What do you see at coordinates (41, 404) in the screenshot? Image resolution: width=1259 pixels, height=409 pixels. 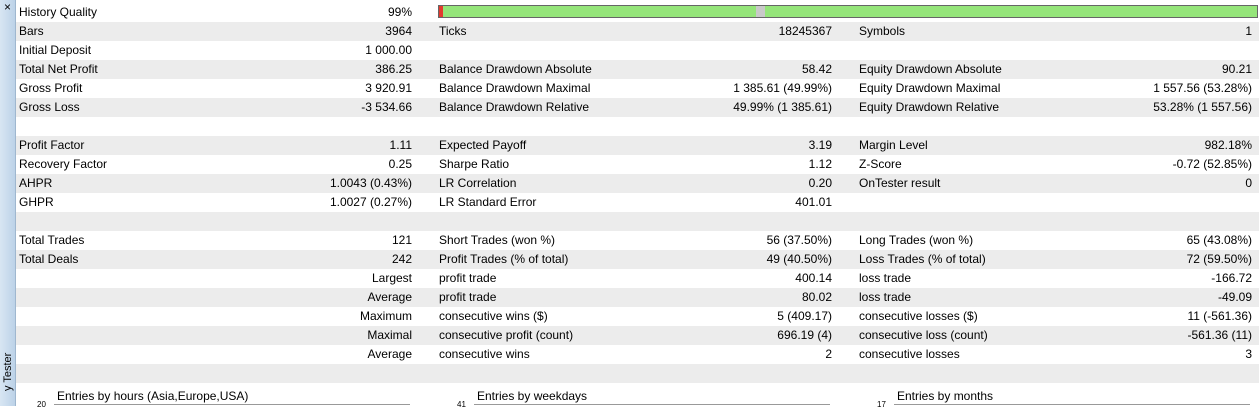 I see `chart-hours-tick: 20` at bounding box center [41, 404].